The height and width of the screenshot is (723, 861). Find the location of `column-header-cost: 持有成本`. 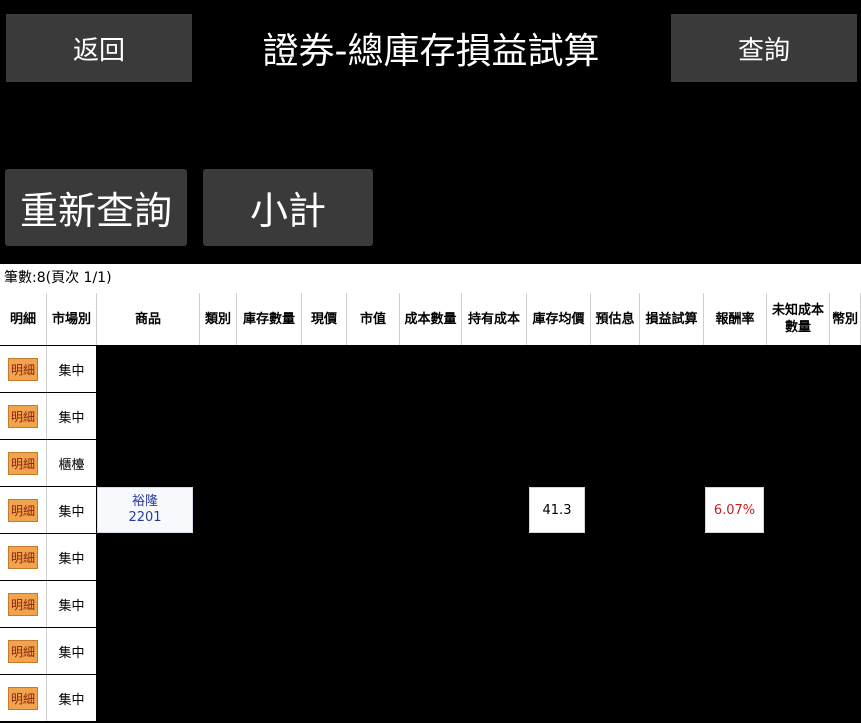

column-header-cost: 持有成本 is located at coordinates (494, 319).